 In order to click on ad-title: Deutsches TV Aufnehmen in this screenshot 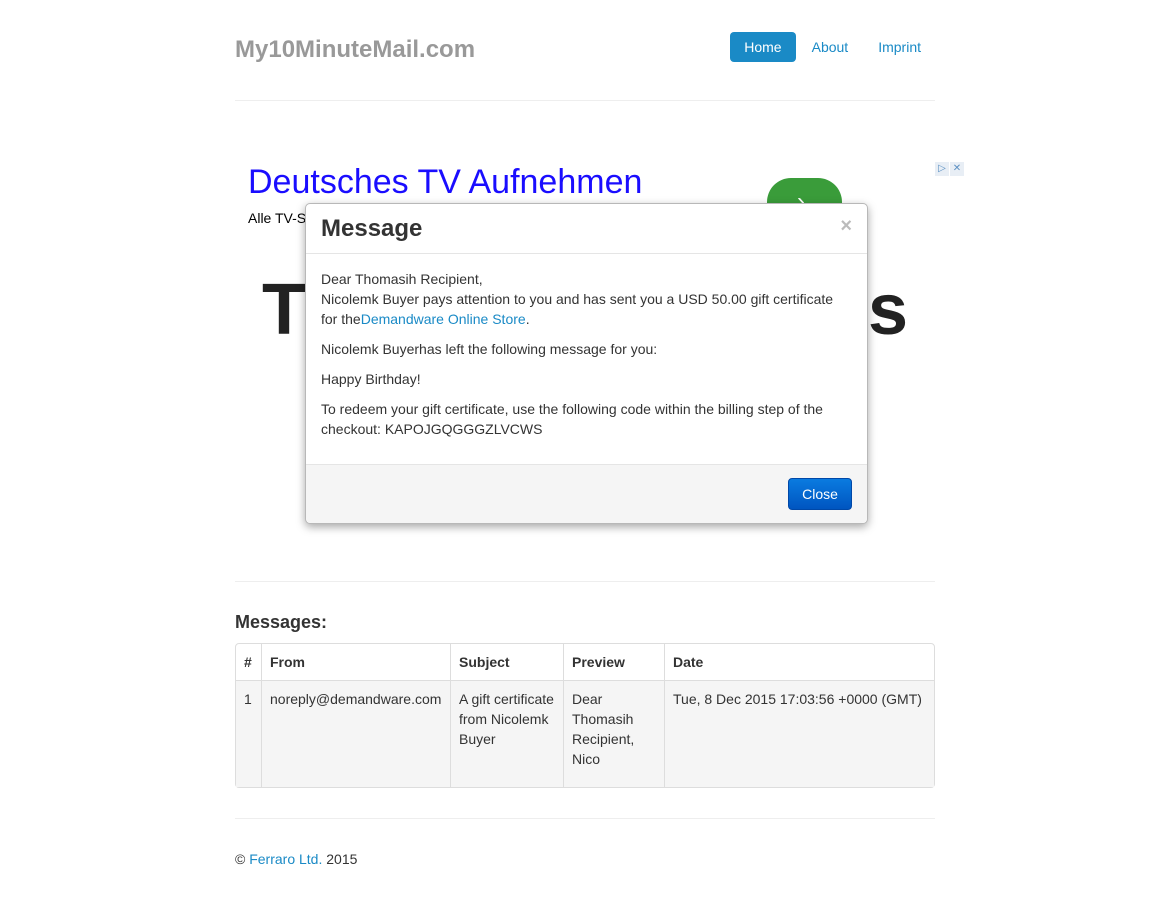, I will do `click(445, 182)`.